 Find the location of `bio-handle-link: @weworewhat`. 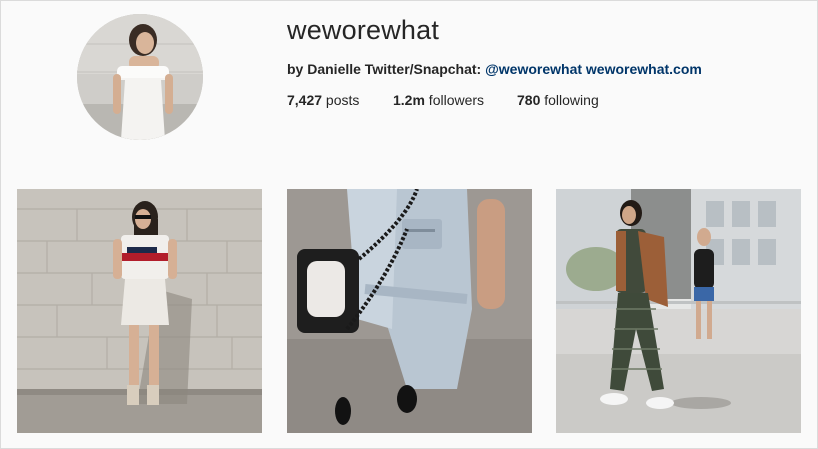

bio-handle-link: @weworewhat is located at coordinates (533, 69).